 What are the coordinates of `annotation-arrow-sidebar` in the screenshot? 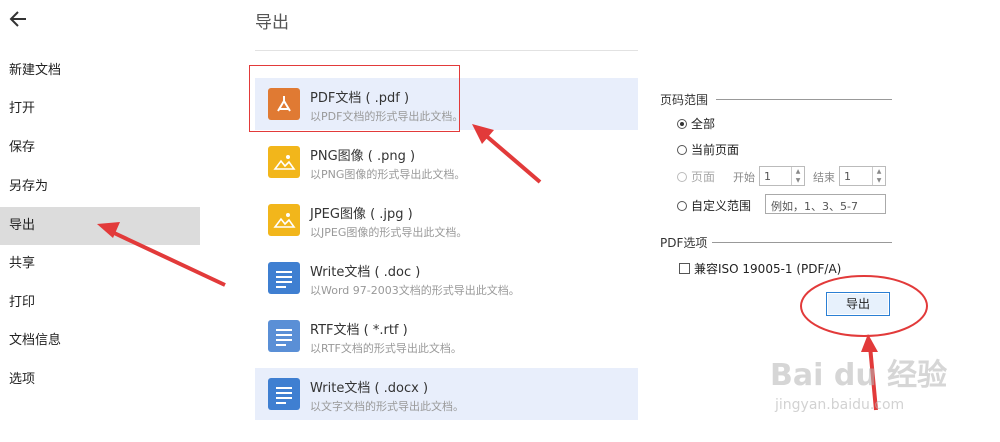 It's located at (168, 258).